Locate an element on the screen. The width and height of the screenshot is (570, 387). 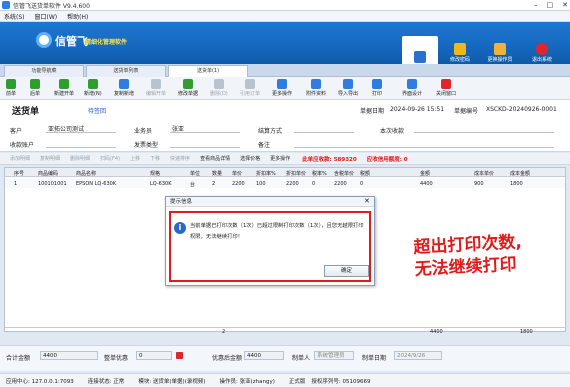
after-discount-field: 4400 is located at coordinates (264, 355).